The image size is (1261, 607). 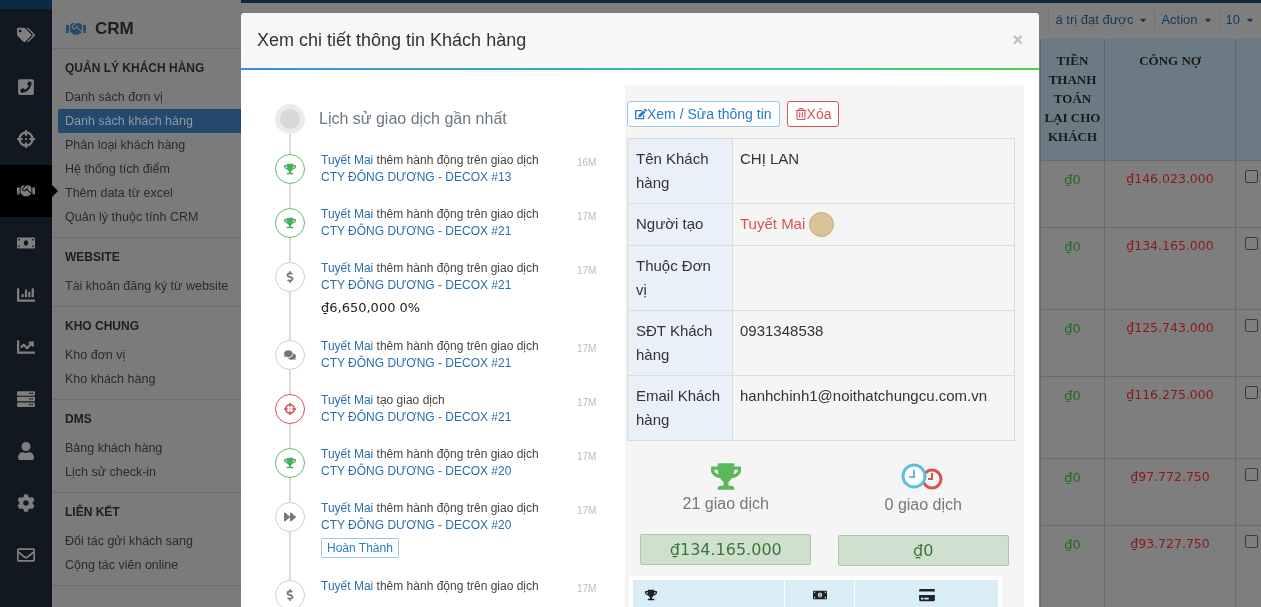 I want to click on sidebar-item: Lịch sử check-in, so click(x=149, y=472).